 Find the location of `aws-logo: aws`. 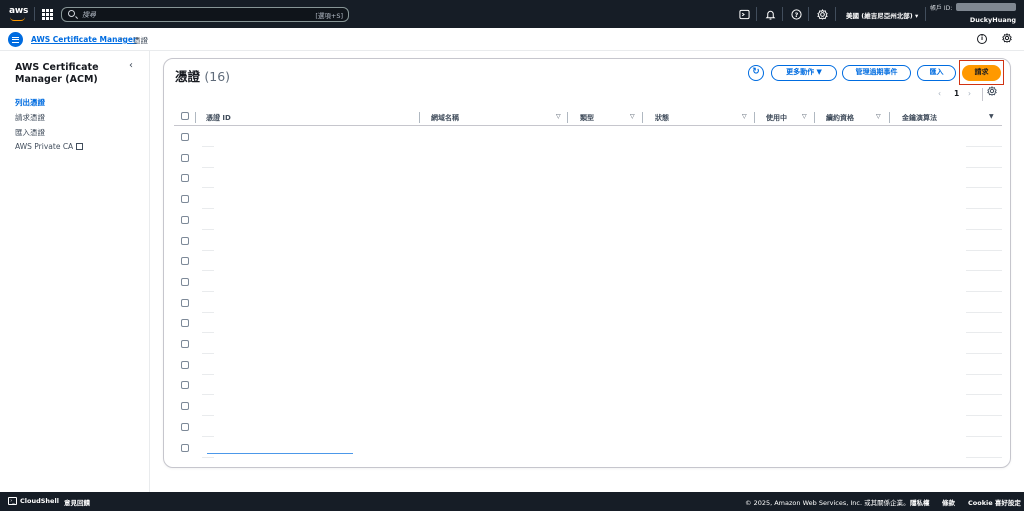

aws-logo: aws is located at coordinates (18, 13).